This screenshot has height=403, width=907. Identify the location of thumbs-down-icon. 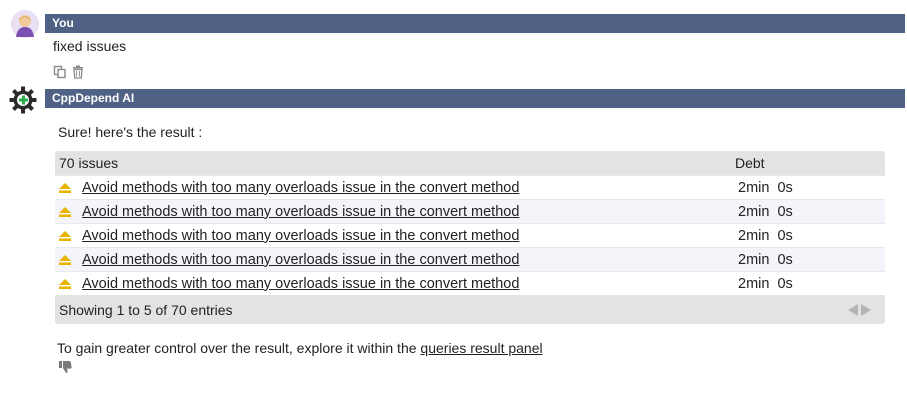
(65, 367).